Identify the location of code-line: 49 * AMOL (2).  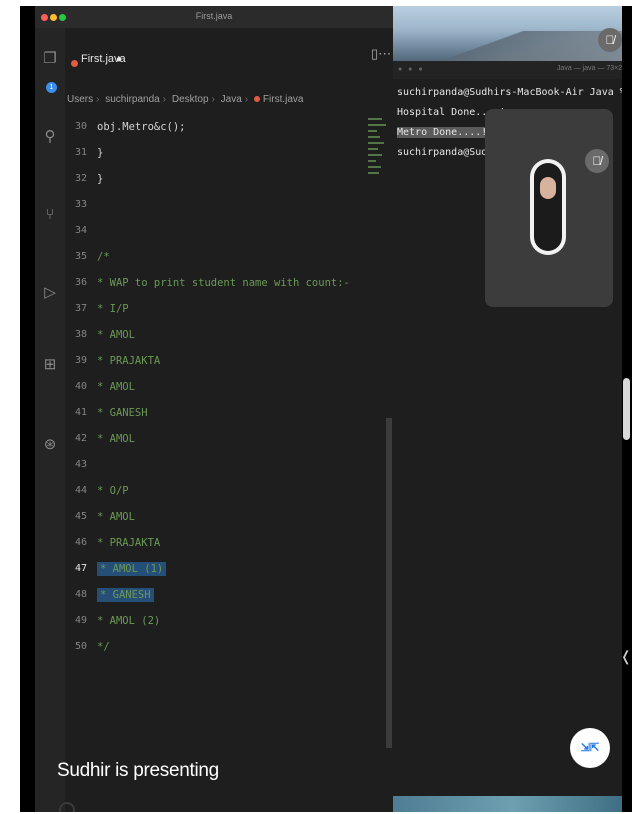
(220, 621).